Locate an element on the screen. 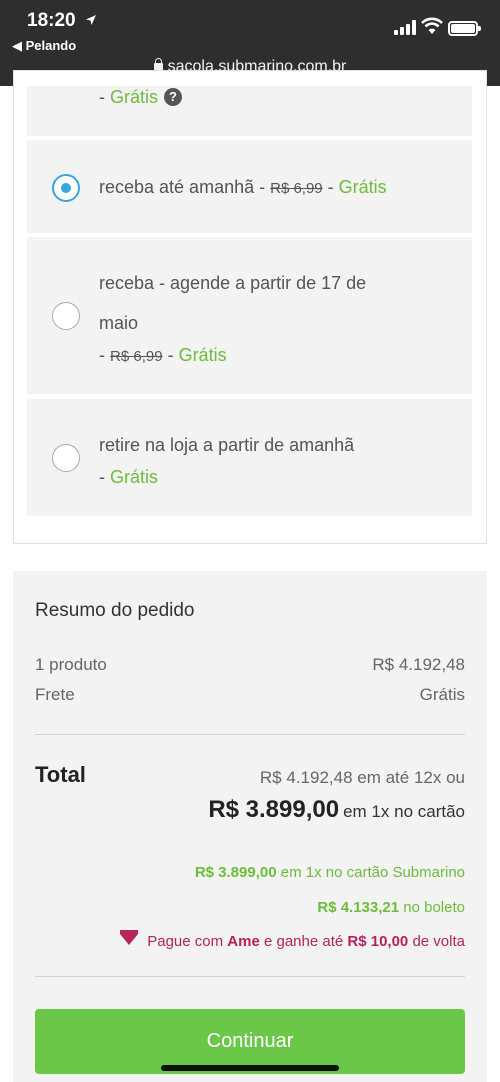 This screenshot has width=500, height=1082. total-label: Total is located at coordinates (60, 774).